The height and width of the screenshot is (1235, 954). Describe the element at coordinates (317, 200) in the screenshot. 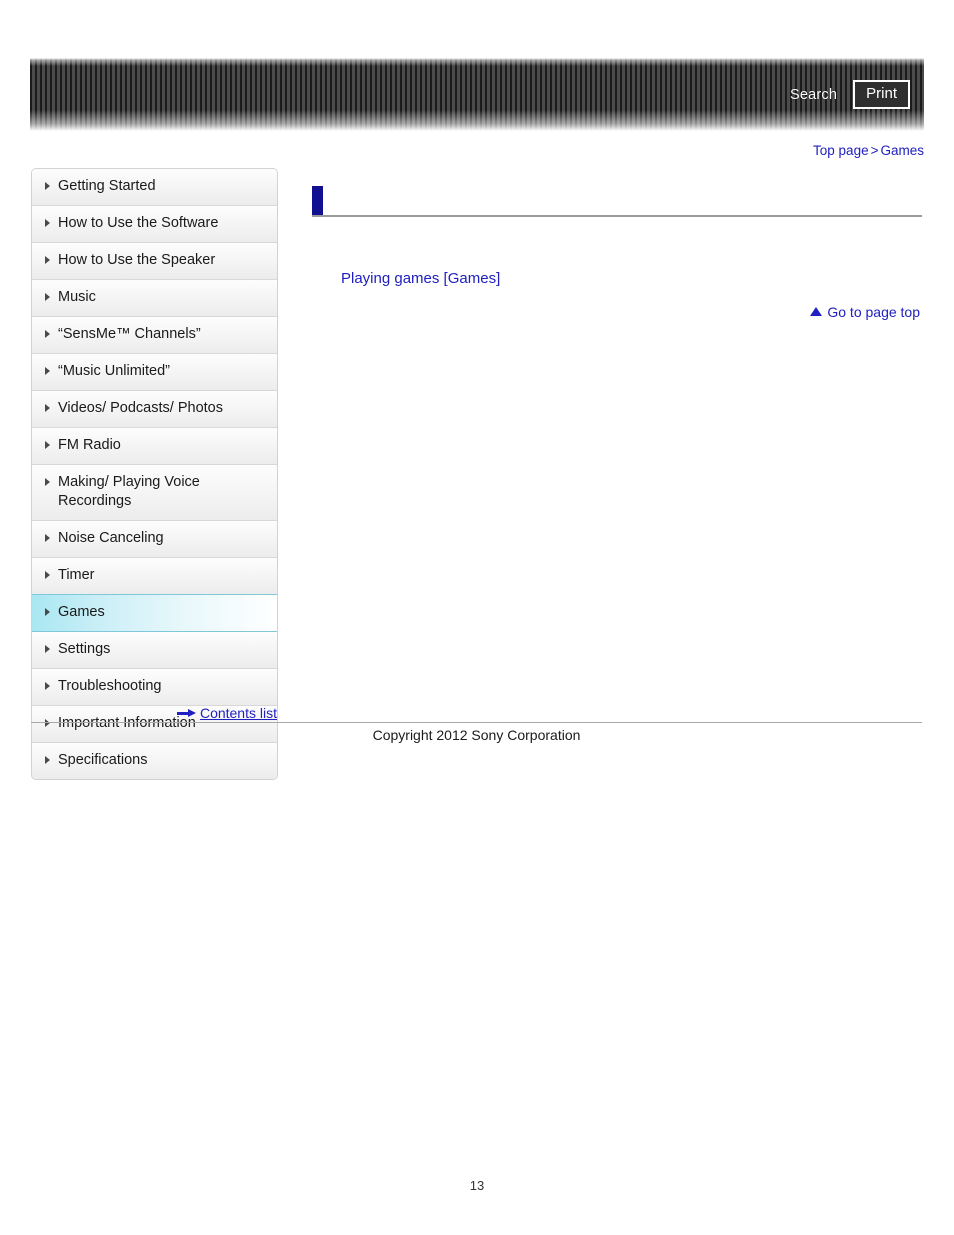

I see `heading-accent-bar` at that location.